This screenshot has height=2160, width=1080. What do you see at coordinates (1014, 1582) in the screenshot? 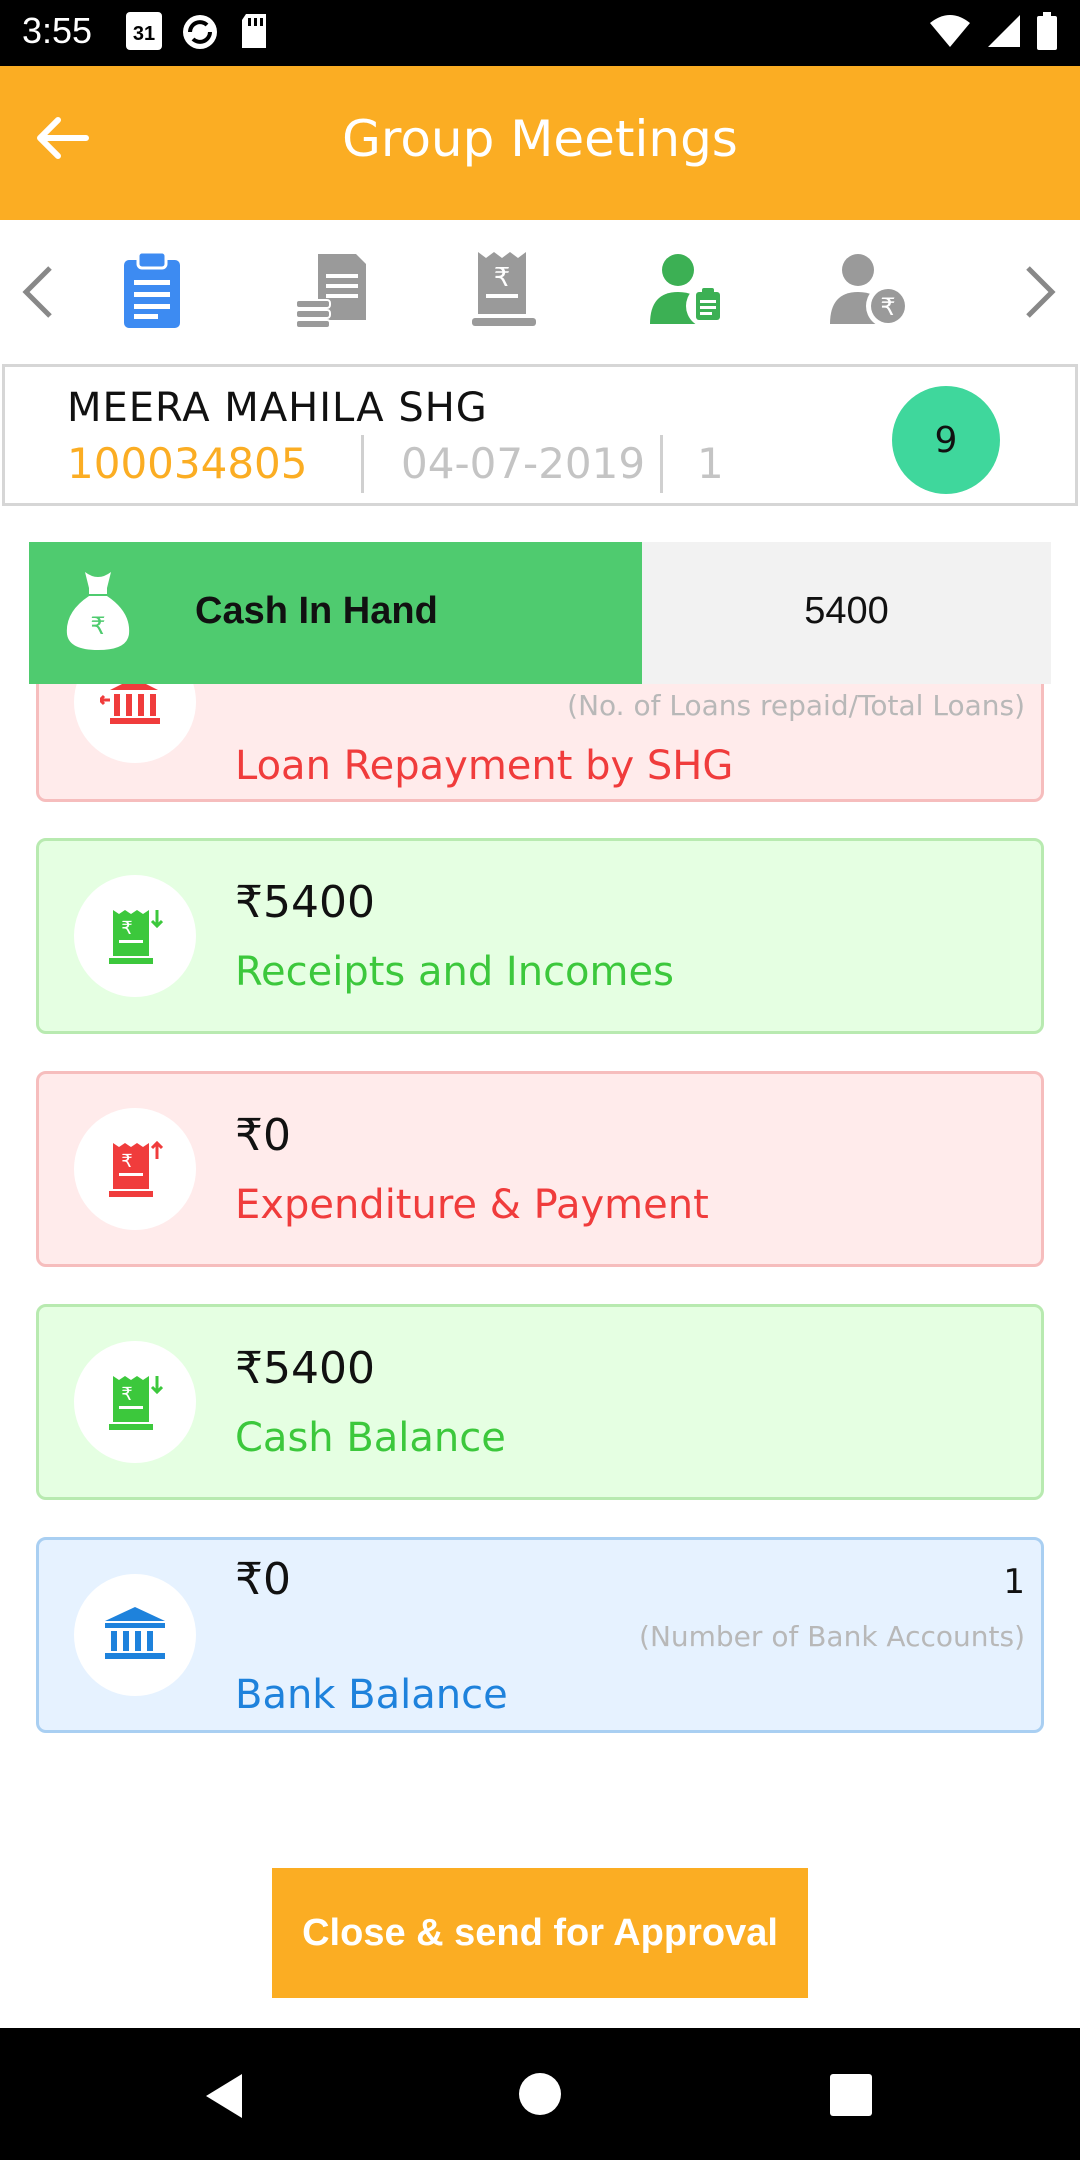
I see `bank-account-count: 1` at bounding box center [1014, 1582].